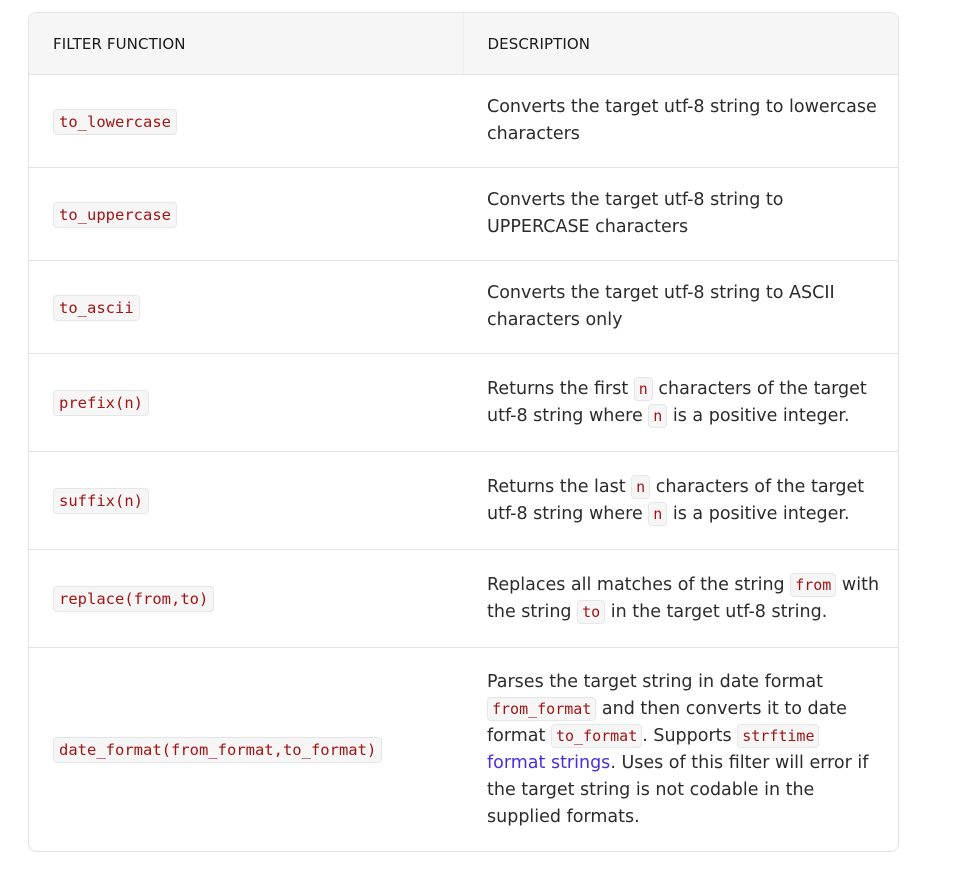 This screenshot has width=960, height=870. What do you see at coordinates (218, 750) in the screenshot?
I see `function-name: date_format(from_format,to_format)` at bounding box center [218, 750].